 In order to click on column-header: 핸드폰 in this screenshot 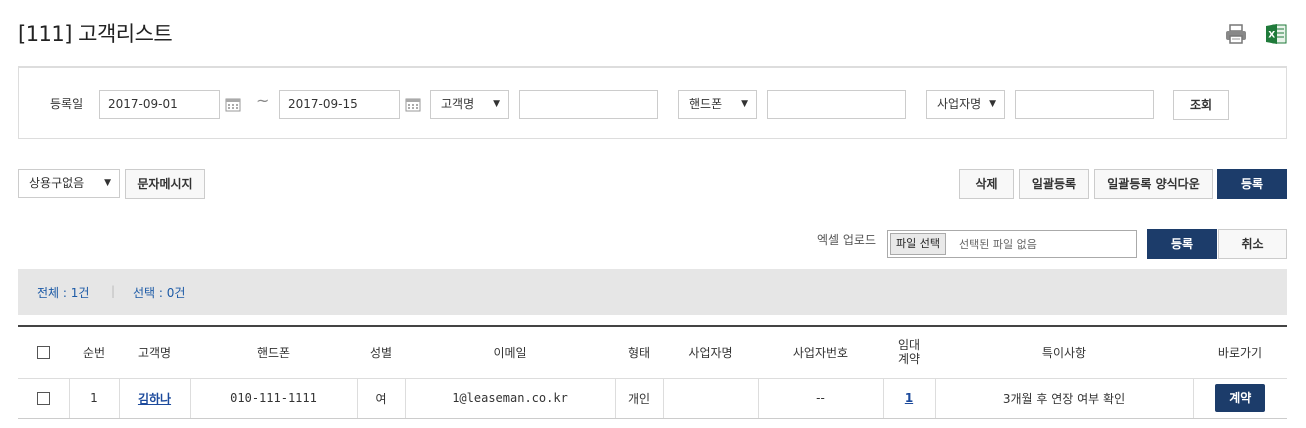, I will do `click(273, 352)`.